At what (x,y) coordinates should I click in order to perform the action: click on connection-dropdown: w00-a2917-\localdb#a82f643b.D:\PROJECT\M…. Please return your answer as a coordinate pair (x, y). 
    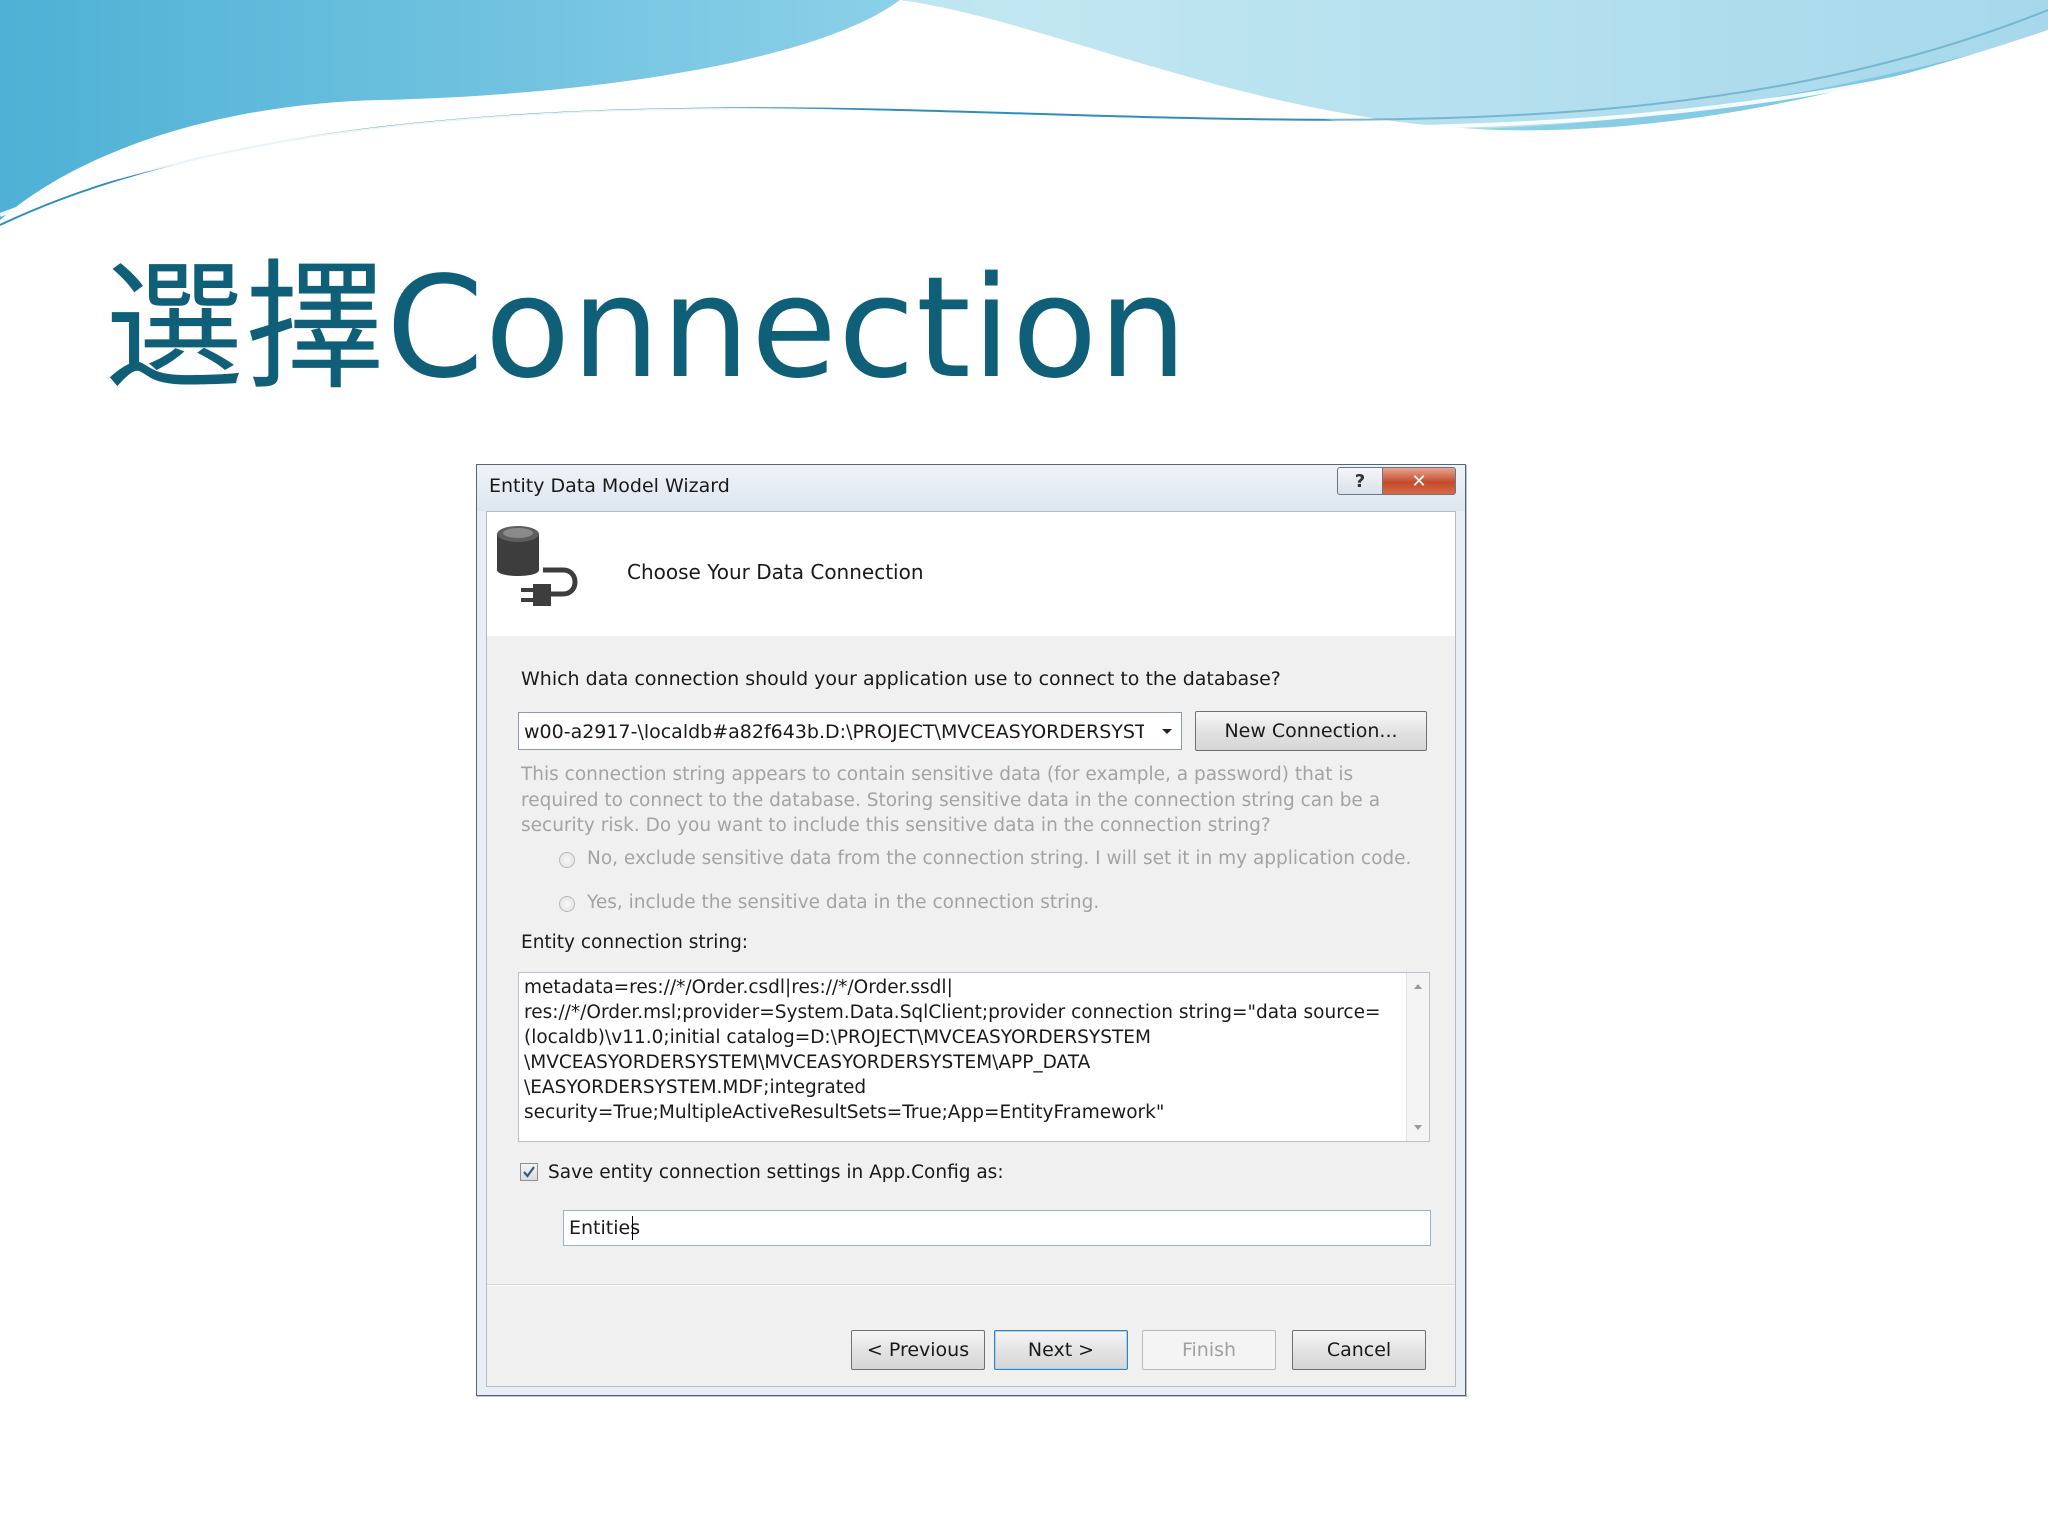
    Looking at the image, I should click on (850, 731).